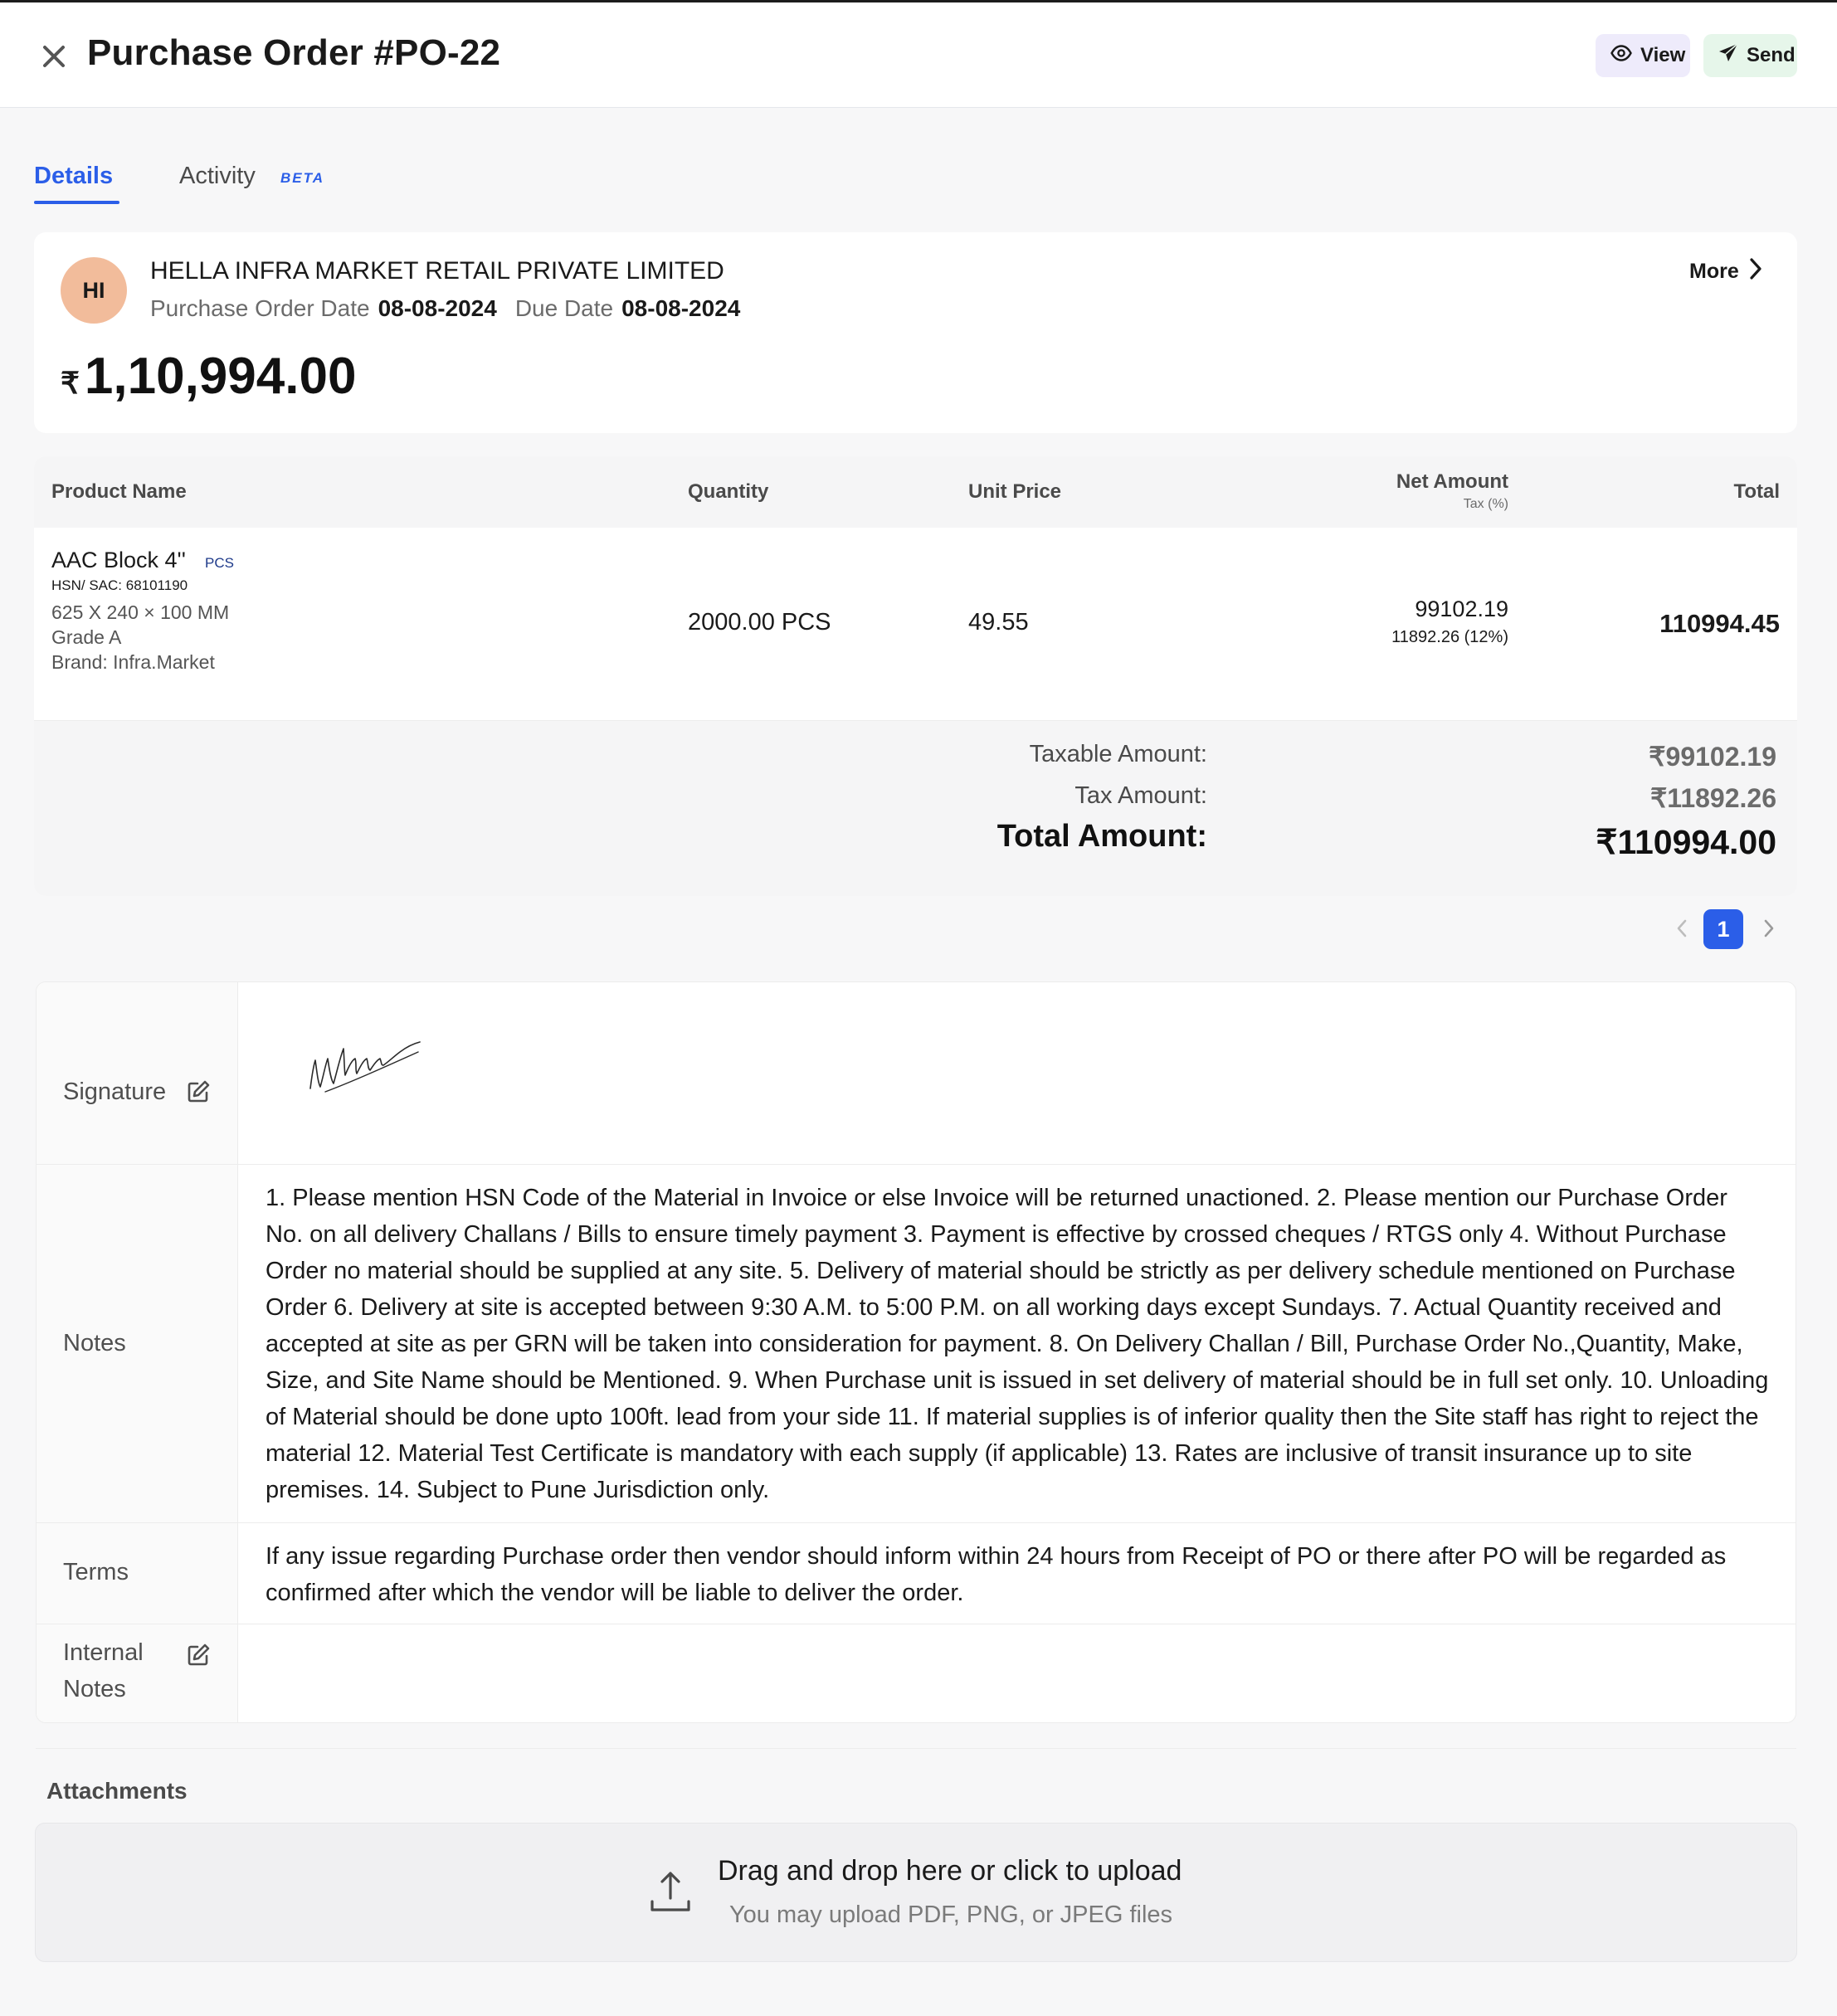 This screenshot has width=1837, height=2016. I want to click on quantity-value: 2000.00 PCS, so click(759, 622).